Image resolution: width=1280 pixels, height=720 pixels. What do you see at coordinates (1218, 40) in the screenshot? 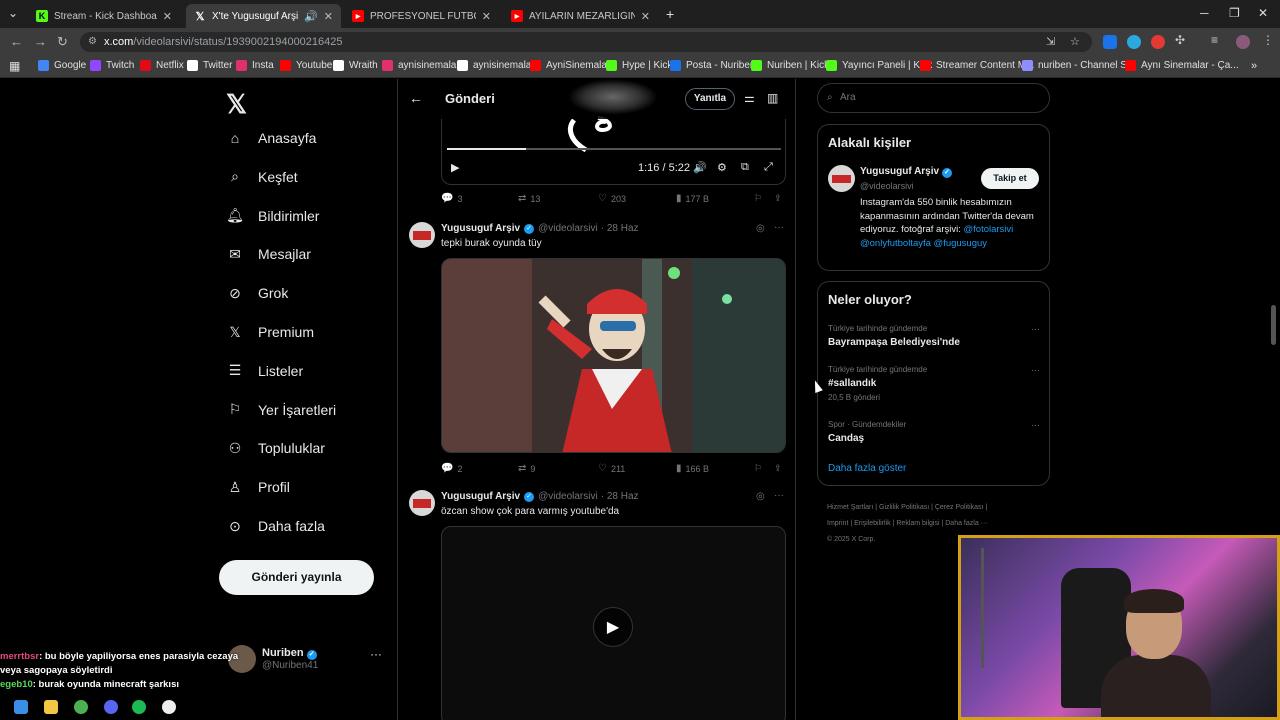
I see `media-controls-icon: ≡` at bounding box center [1218, 40].